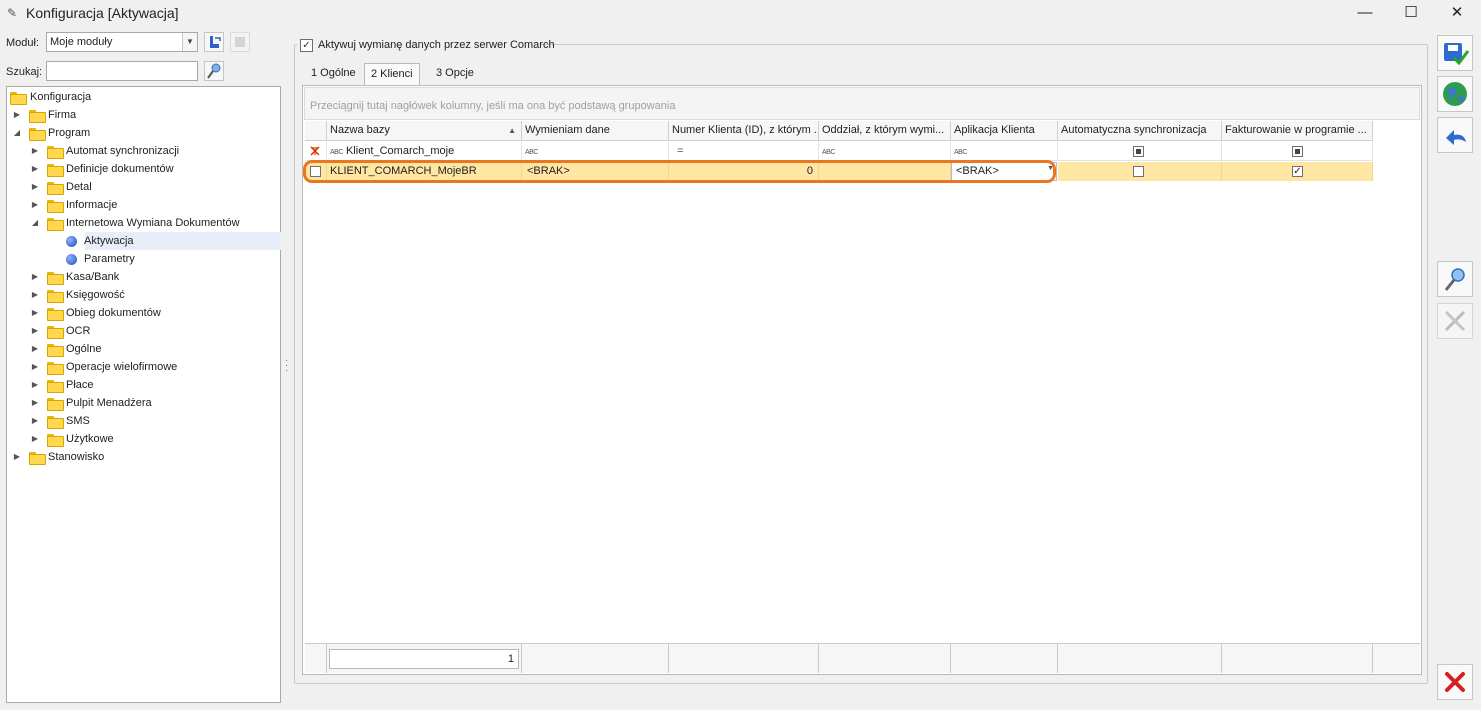 This screenshot has width=1481, height=710. I want to click on filter-numer-klienta: =, so click(744, 151).